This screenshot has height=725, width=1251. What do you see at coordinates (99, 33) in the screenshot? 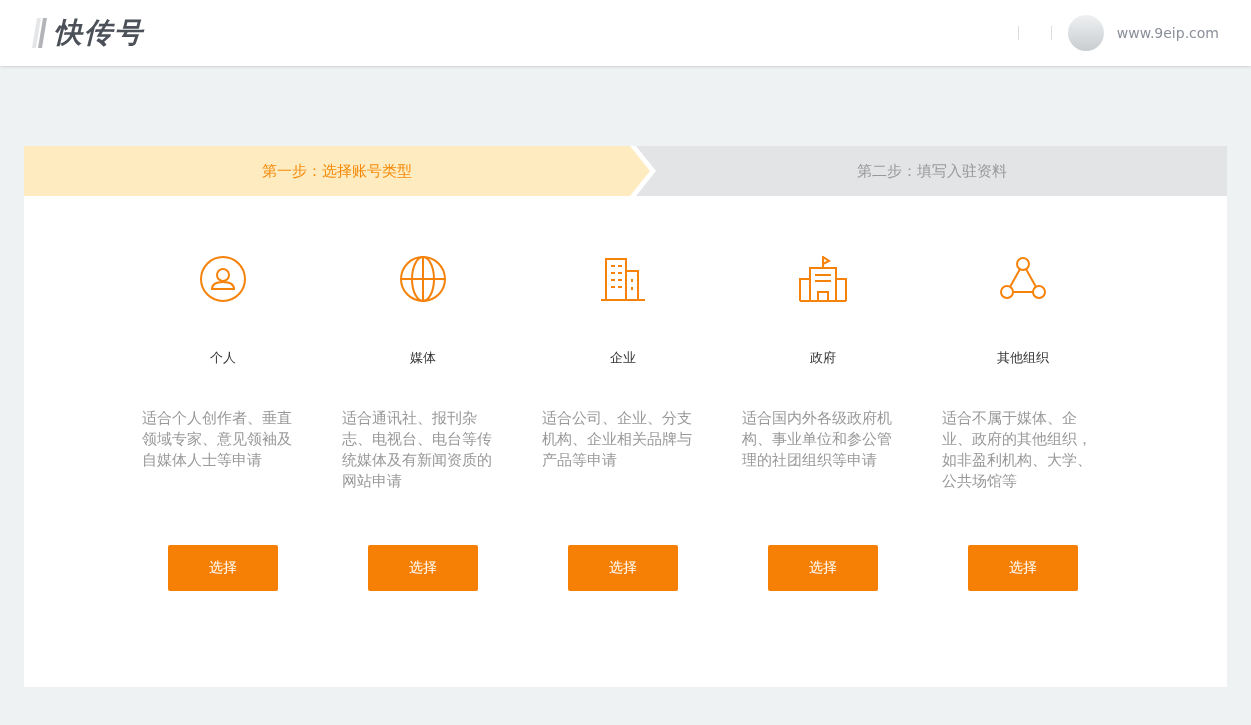
I see `logo-text: 快传号` at bounding box center [99, 33].